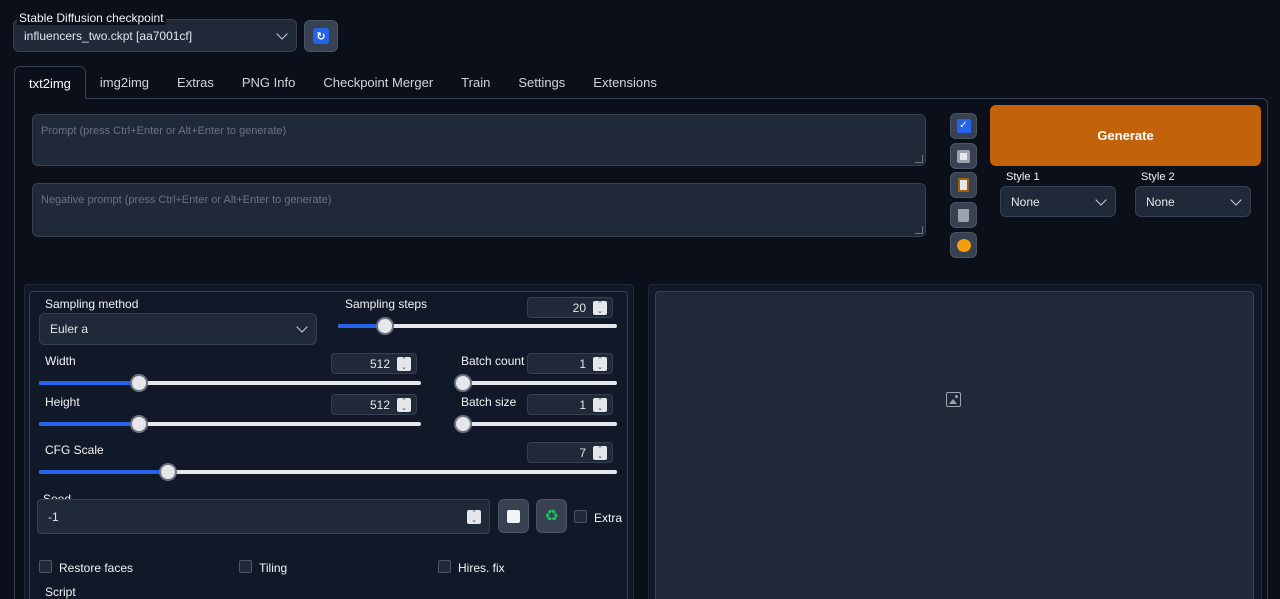  I want to click on hires-fix-checkbox, so click(444, 566).